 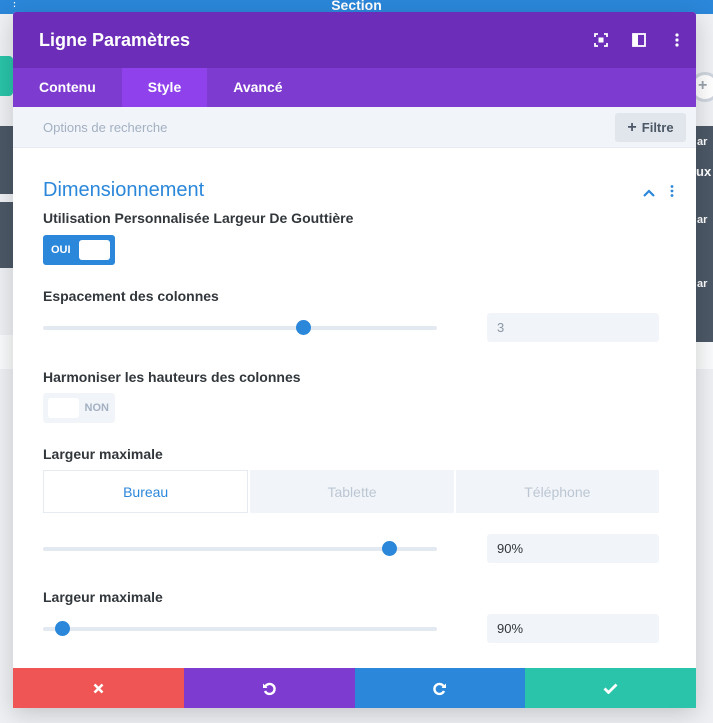 I want to click on tab-contenu: Contenu, so click(x=67, y=87).